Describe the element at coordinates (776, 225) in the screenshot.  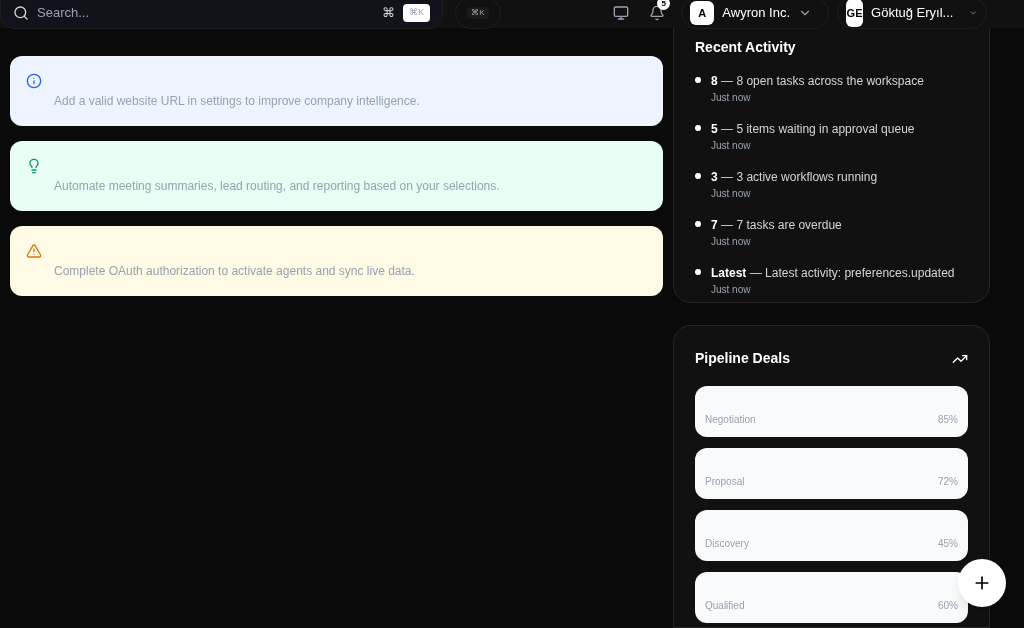
I see `activity-text: 7 — 7 tasks are overdue` at that location.